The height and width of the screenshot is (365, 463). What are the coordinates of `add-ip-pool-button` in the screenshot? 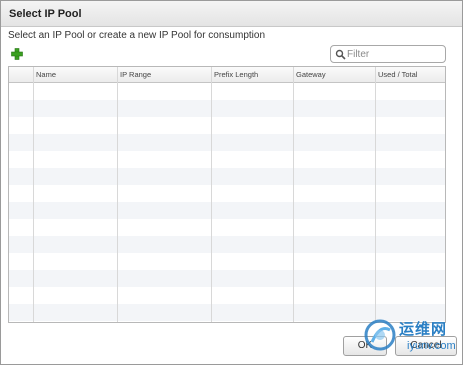 It's located at (17, 53).